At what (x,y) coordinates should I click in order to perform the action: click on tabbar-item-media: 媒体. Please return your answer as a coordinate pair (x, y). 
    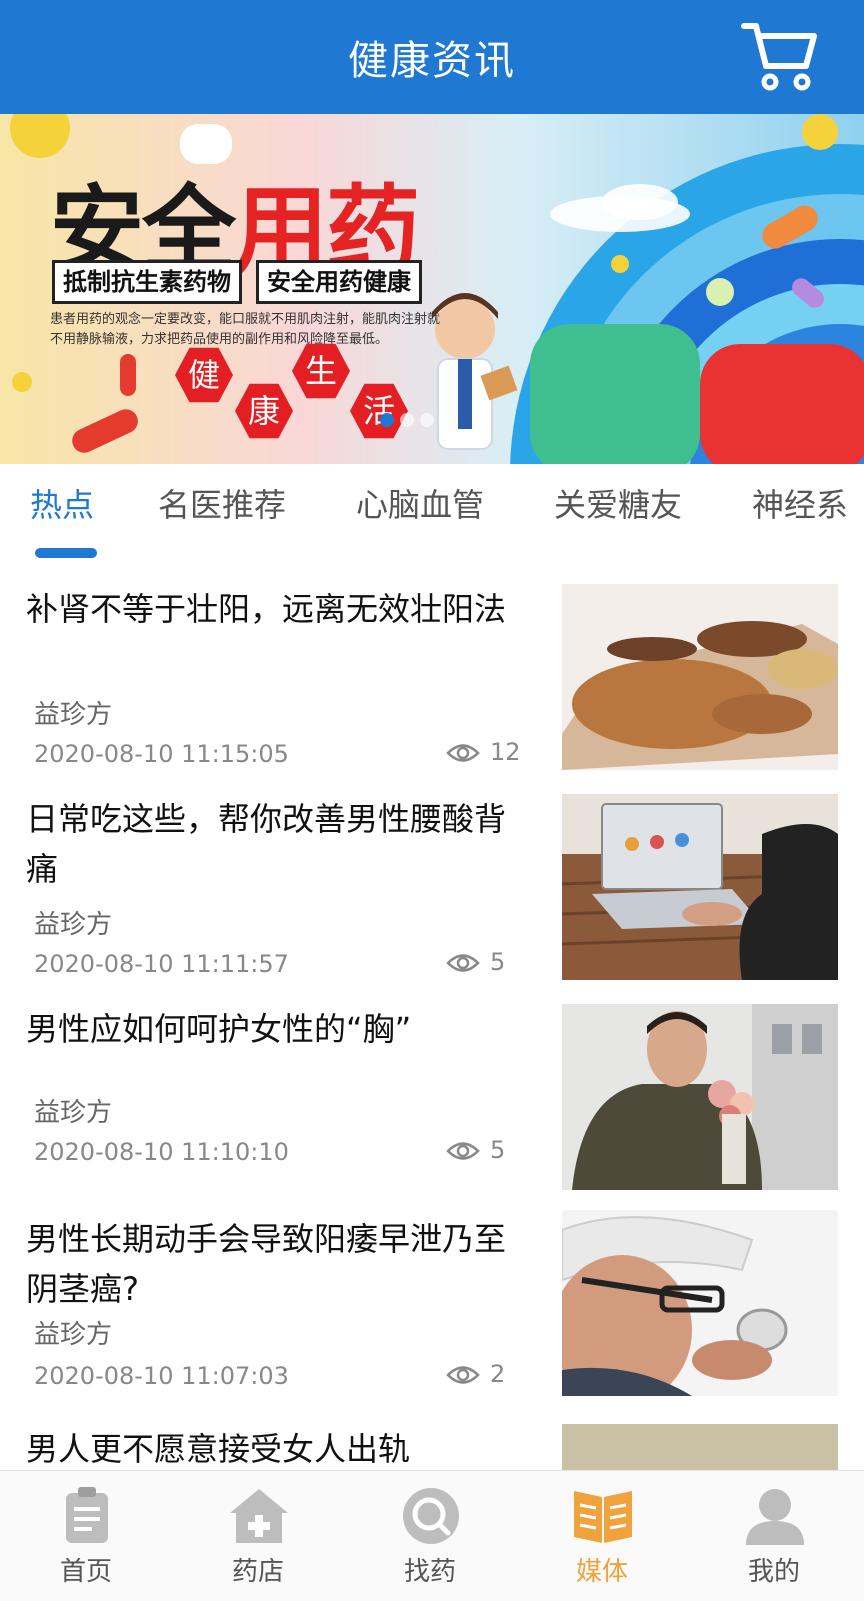
    Looking at the image, I should click on (602, 1536).